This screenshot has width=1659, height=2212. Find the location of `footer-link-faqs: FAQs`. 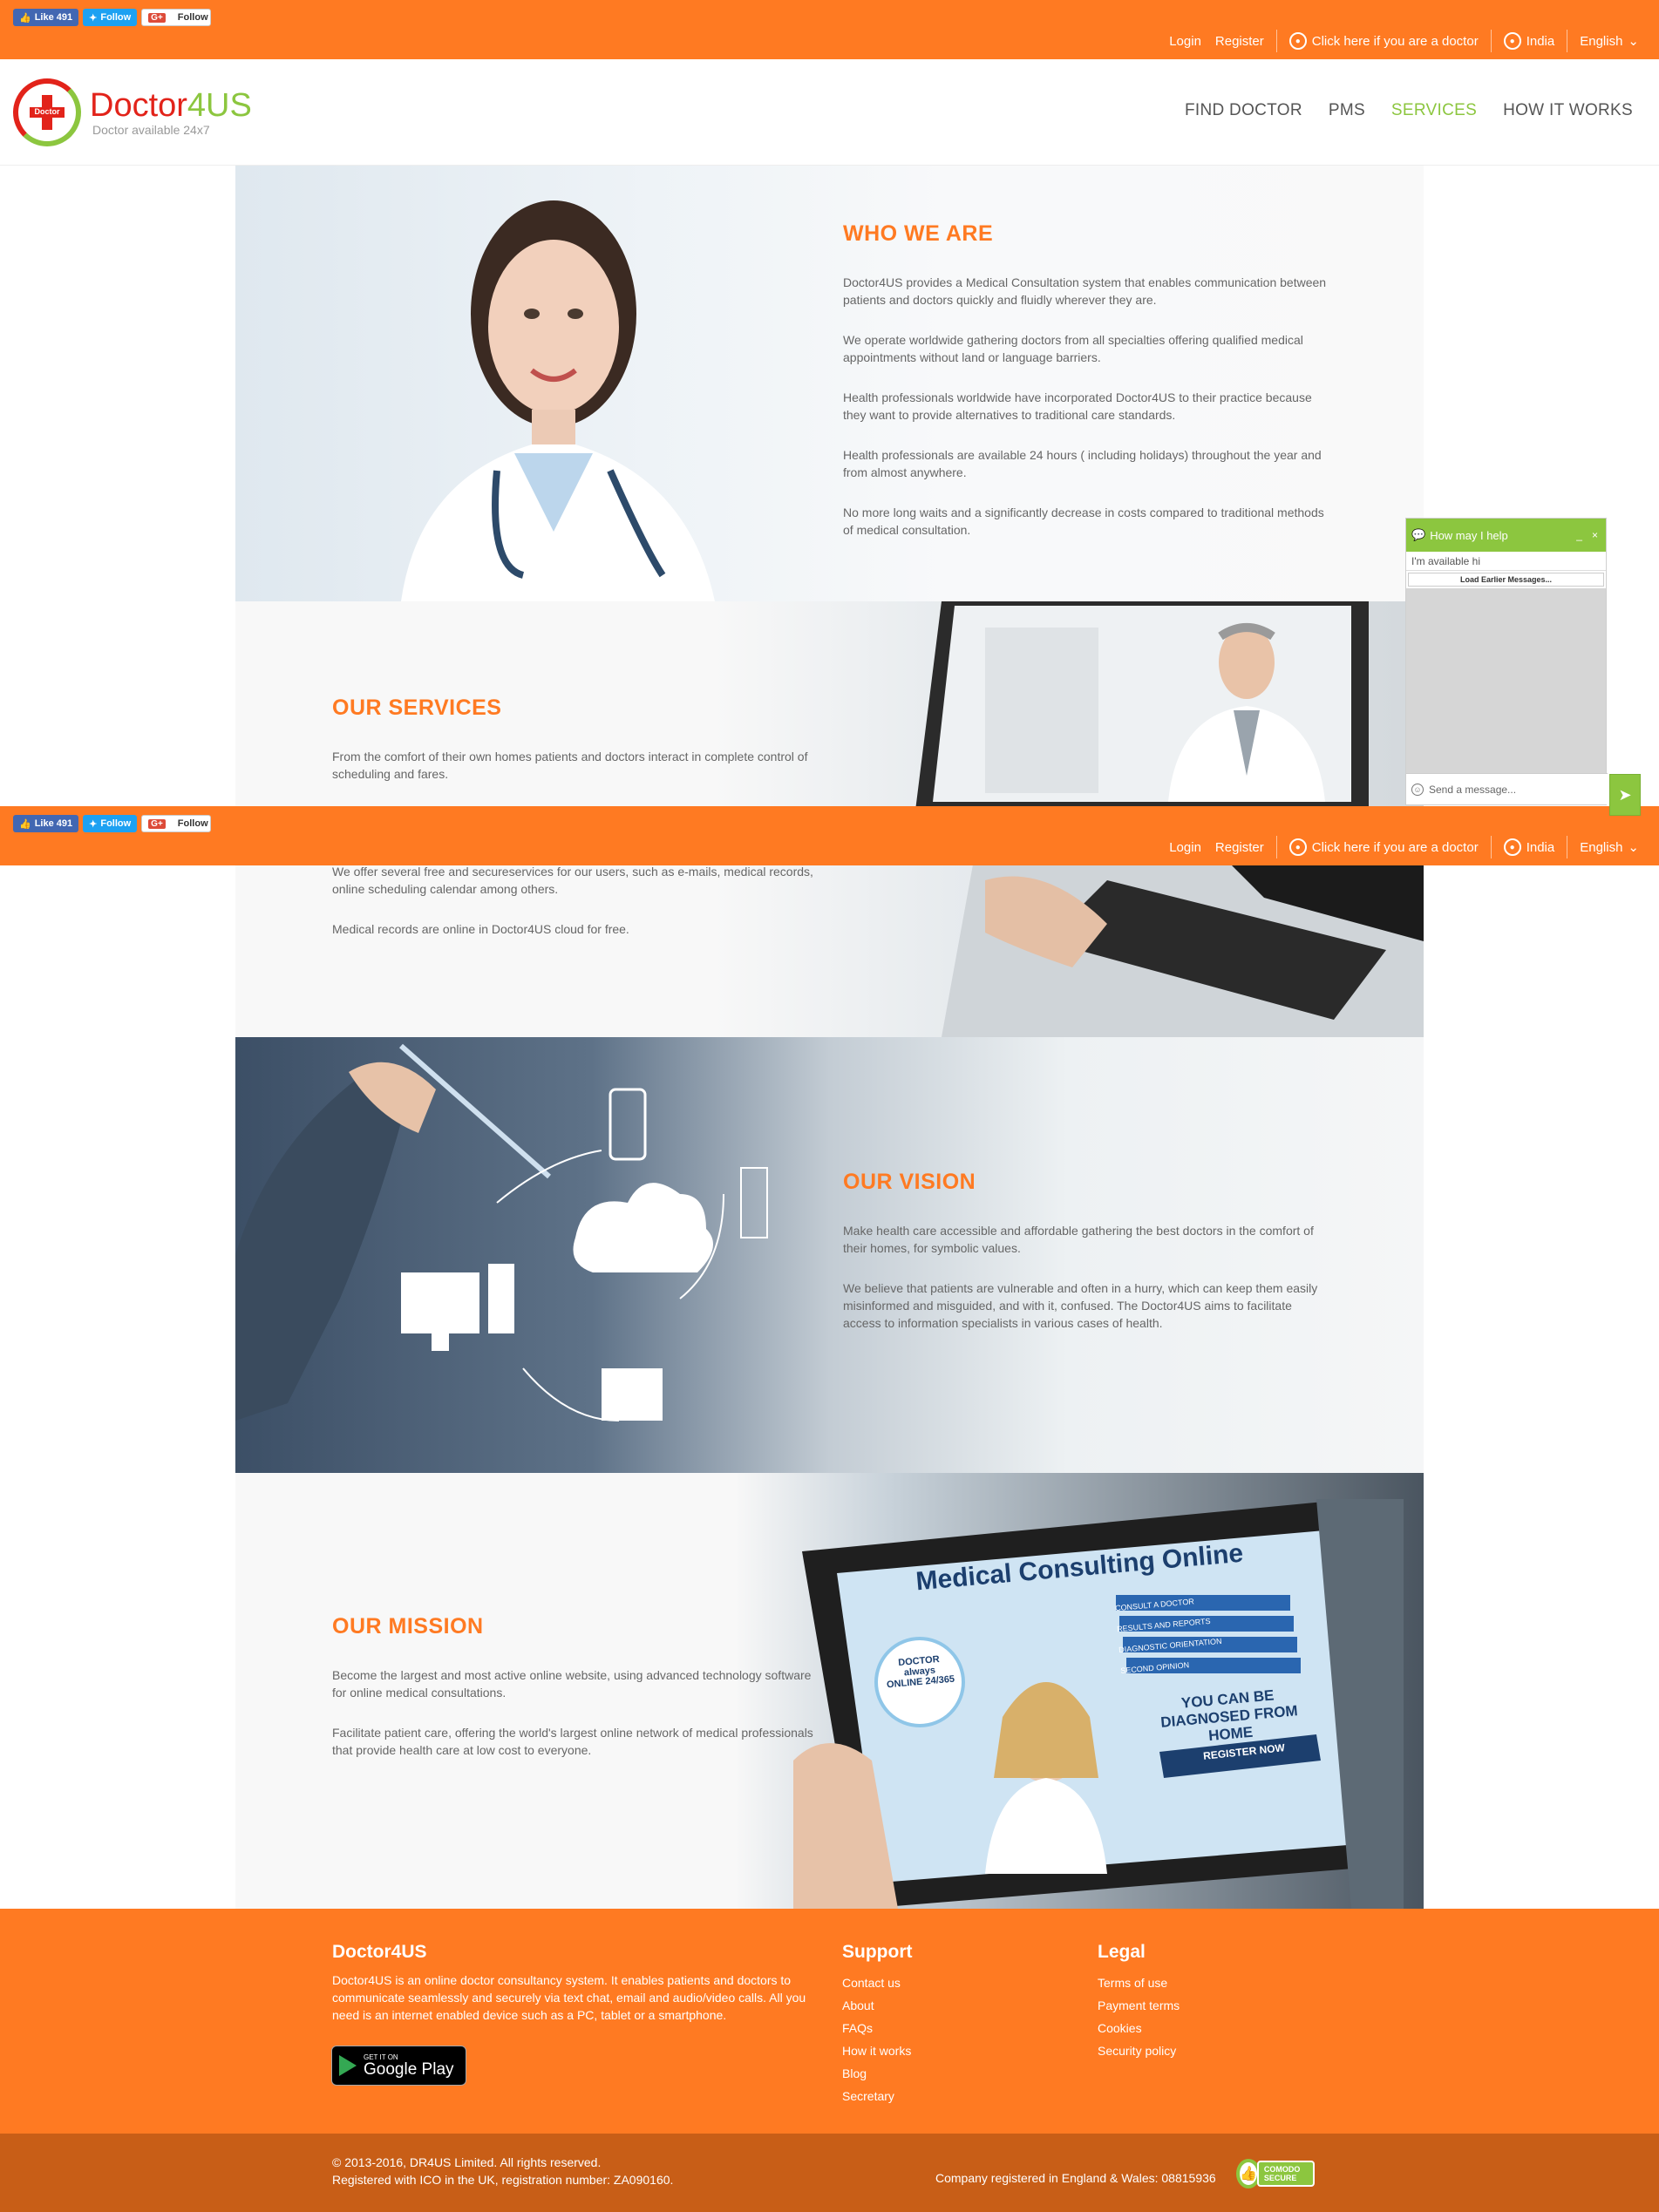

footer-link-faqs: FAQs is located at coordinates (877, 2028).